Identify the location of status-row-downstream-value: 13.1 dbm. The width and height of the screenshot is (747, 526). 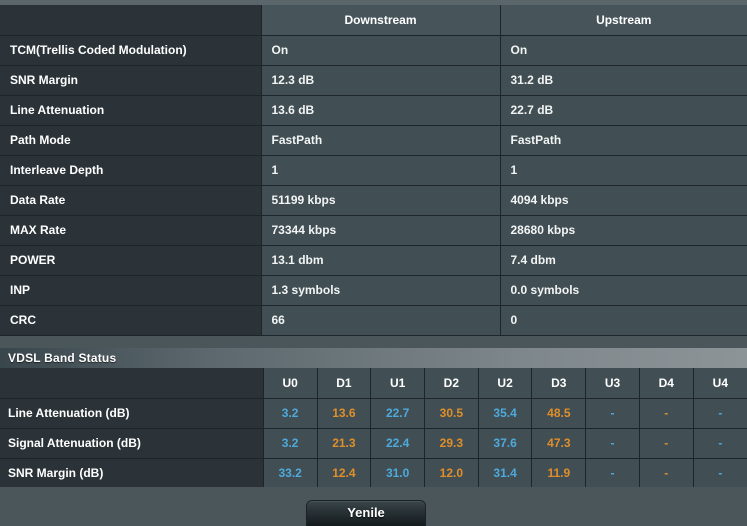
(381, 260).